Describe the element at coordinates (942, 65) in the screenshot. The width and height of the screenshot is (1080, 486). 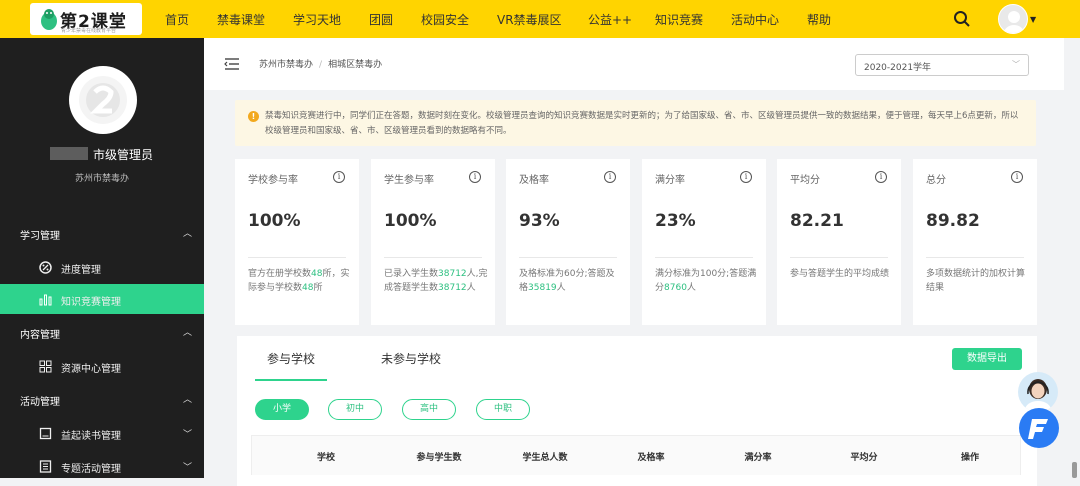
I see `academic-year-select: 2020-2021学年 ﹀` at that location.